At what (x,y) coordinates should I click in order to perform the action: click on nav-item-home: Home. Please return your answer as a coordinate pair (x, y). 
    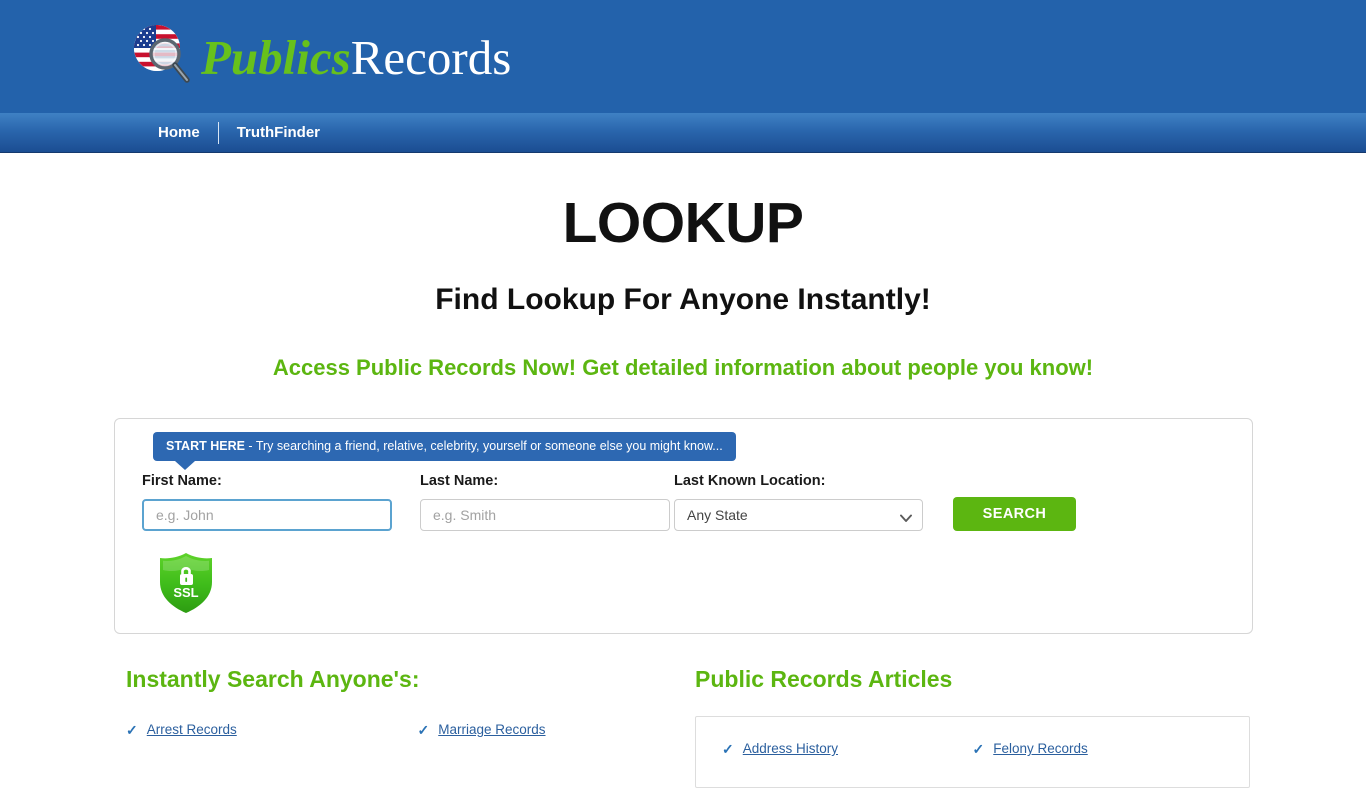
    Looking at the image, I should click on (179, 132).